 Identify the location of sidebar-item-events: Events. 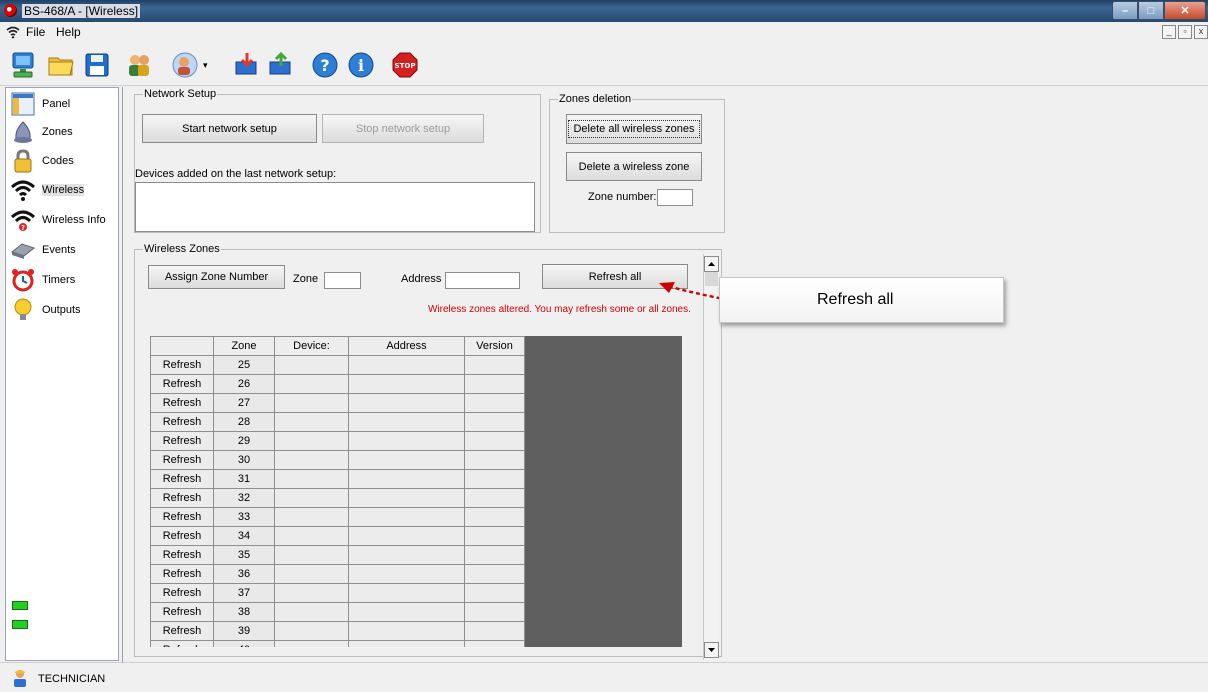
(62, 250).